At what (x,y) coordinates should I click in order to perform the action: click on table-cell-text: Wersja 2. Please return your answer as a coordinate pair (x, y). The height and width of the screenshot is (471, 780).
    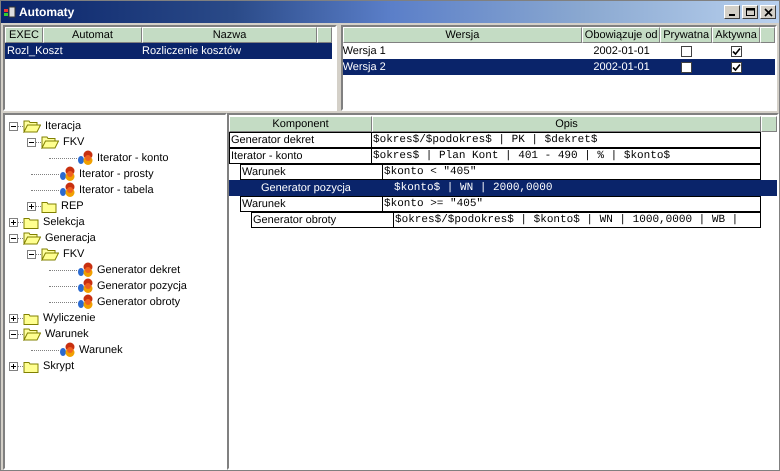
    Looking at the image, I should click on (364, 67).